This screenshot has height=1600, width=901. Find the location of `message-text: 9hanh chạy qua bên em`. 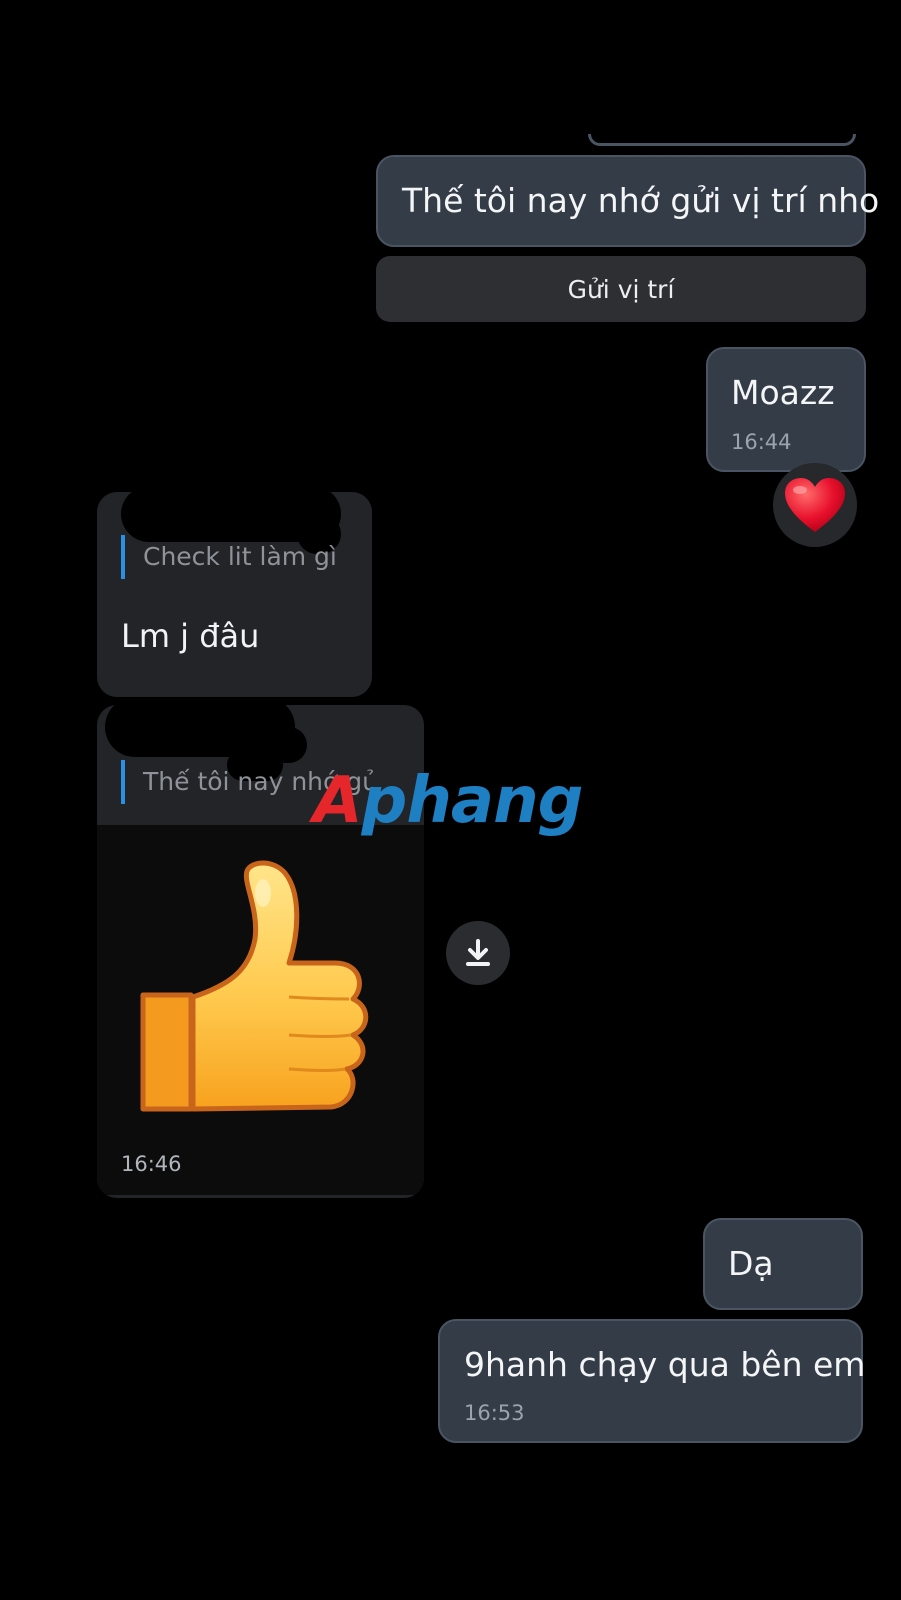

message-text: 9hanh chạy qua bên em is located at coordinates (665, 1364).